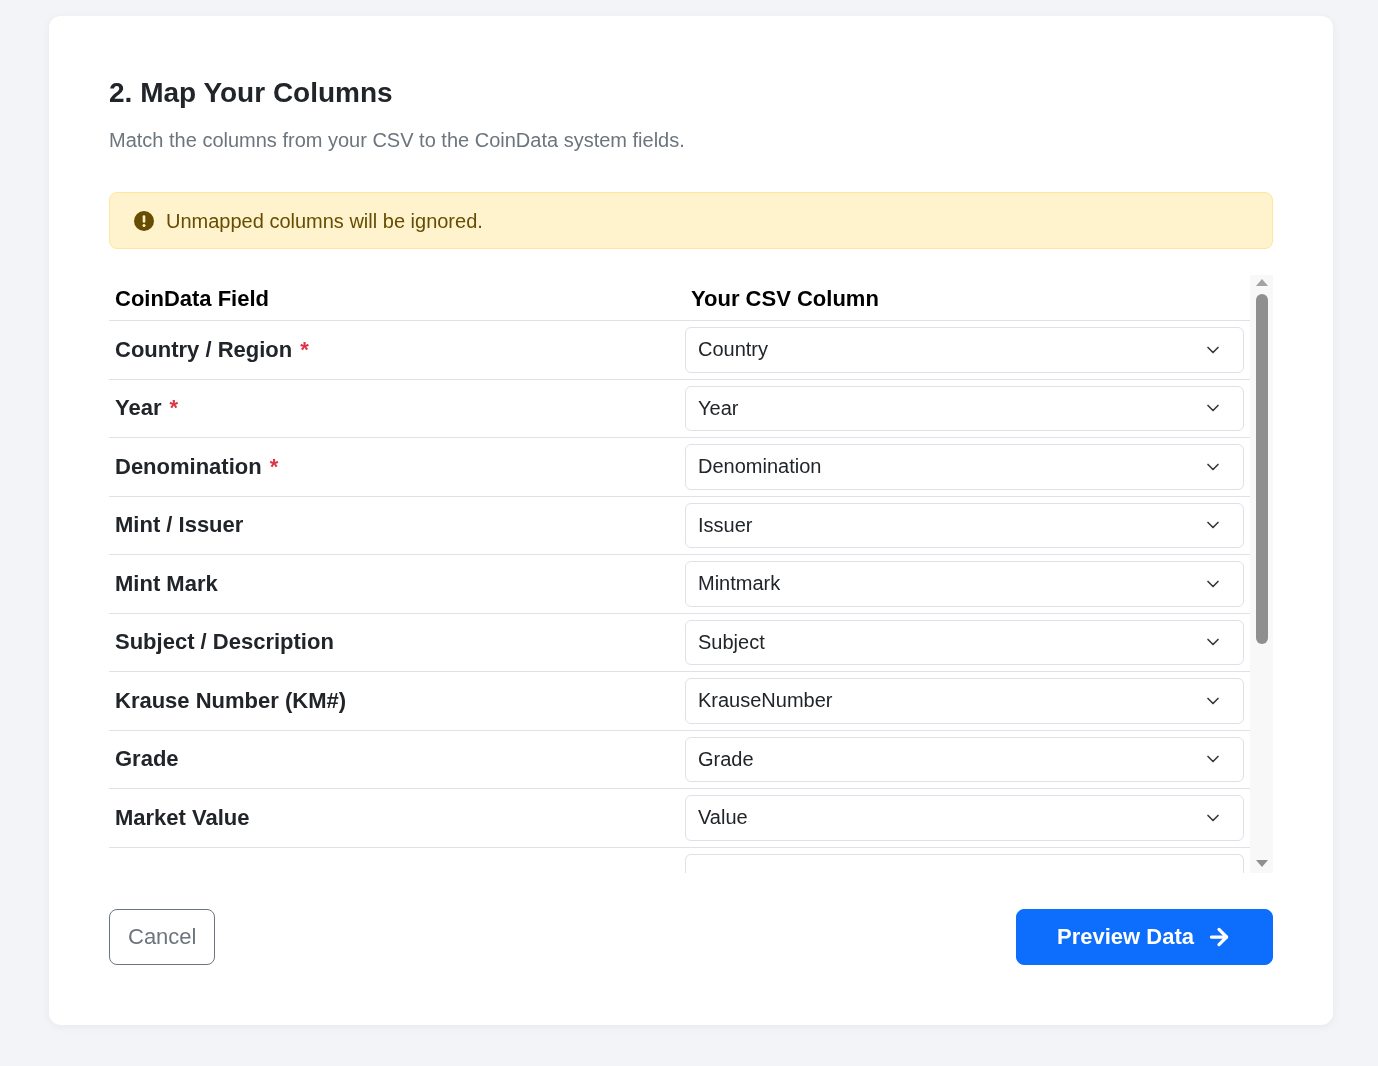 The image size is (1378, 1066). I want to click on field-label: Grade, so click(147, 759).